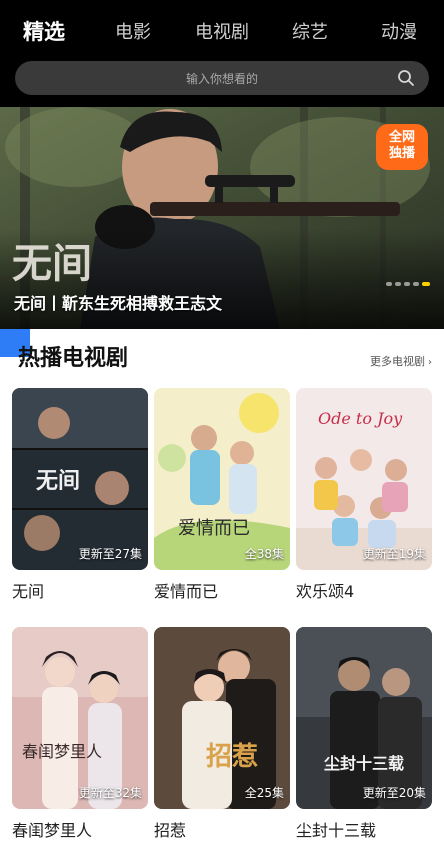 The width and height of the screenshot is (444, 859). I want to click on show-title: 春闺梦里人, so click(80, 829).